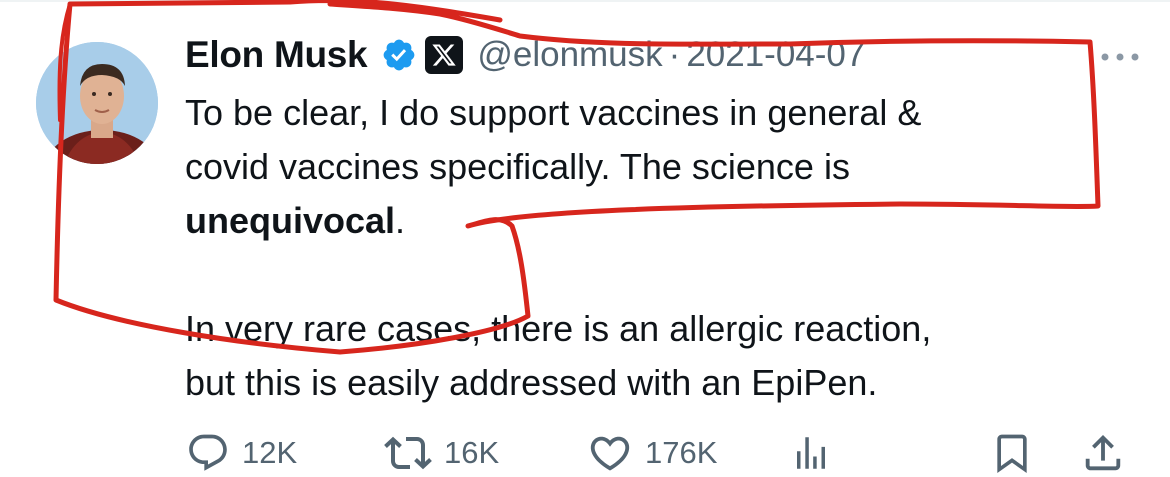 Image resolution: width=1170 pixels, height=477 pixels. What do you see at coordinates (645, 221) in the screenshot?
I see `tweet-text-line: unequivocal.` at bounding box center [645, 221].